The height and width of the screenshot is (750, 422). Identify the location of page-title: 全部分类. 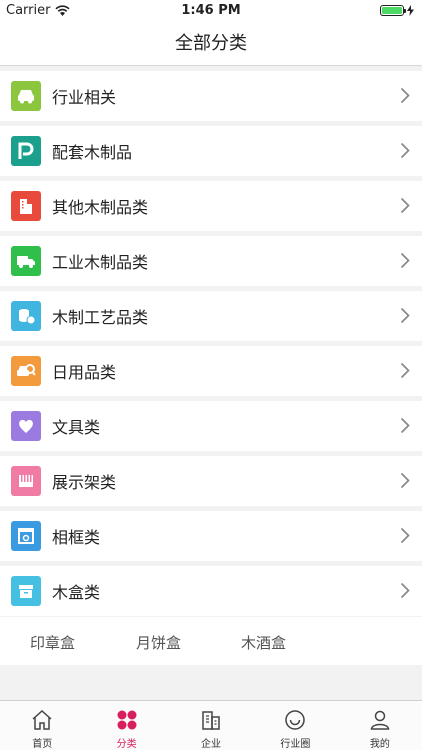
(211, 43).